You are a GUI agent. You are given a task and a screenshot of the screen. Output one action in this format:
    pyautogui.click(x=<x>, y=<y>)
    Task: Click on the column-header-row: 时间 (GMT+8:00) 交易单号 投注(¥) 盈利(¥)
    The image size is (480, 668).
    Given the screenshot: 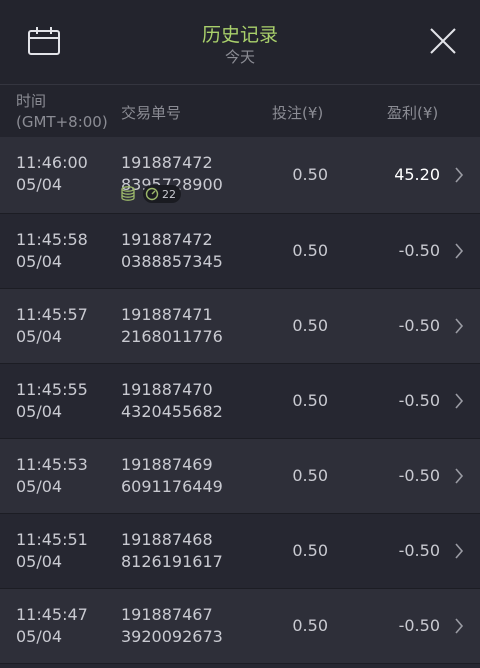 What is the action you would take?
    pyautogui.click(x=240, y=111)
    